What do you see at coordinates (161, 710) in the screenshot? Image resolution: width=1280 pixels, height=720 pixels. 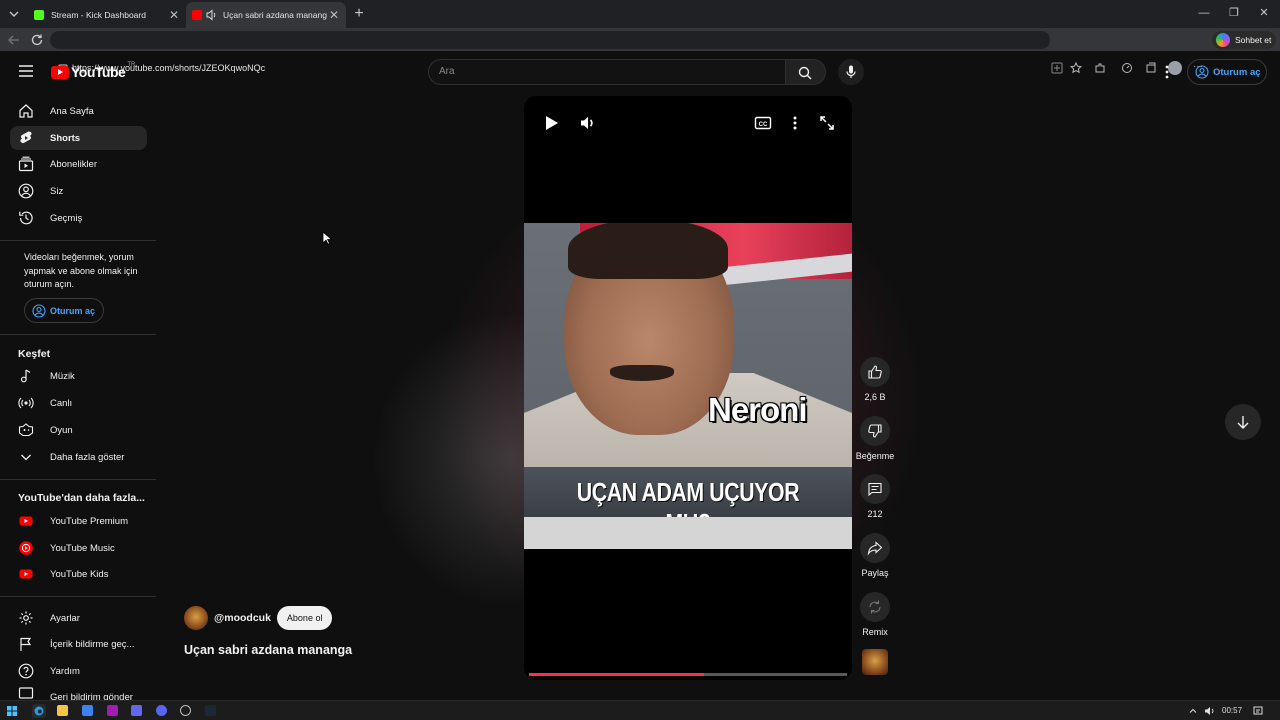 I see `discord-icon` at bounding box center [161, 710].